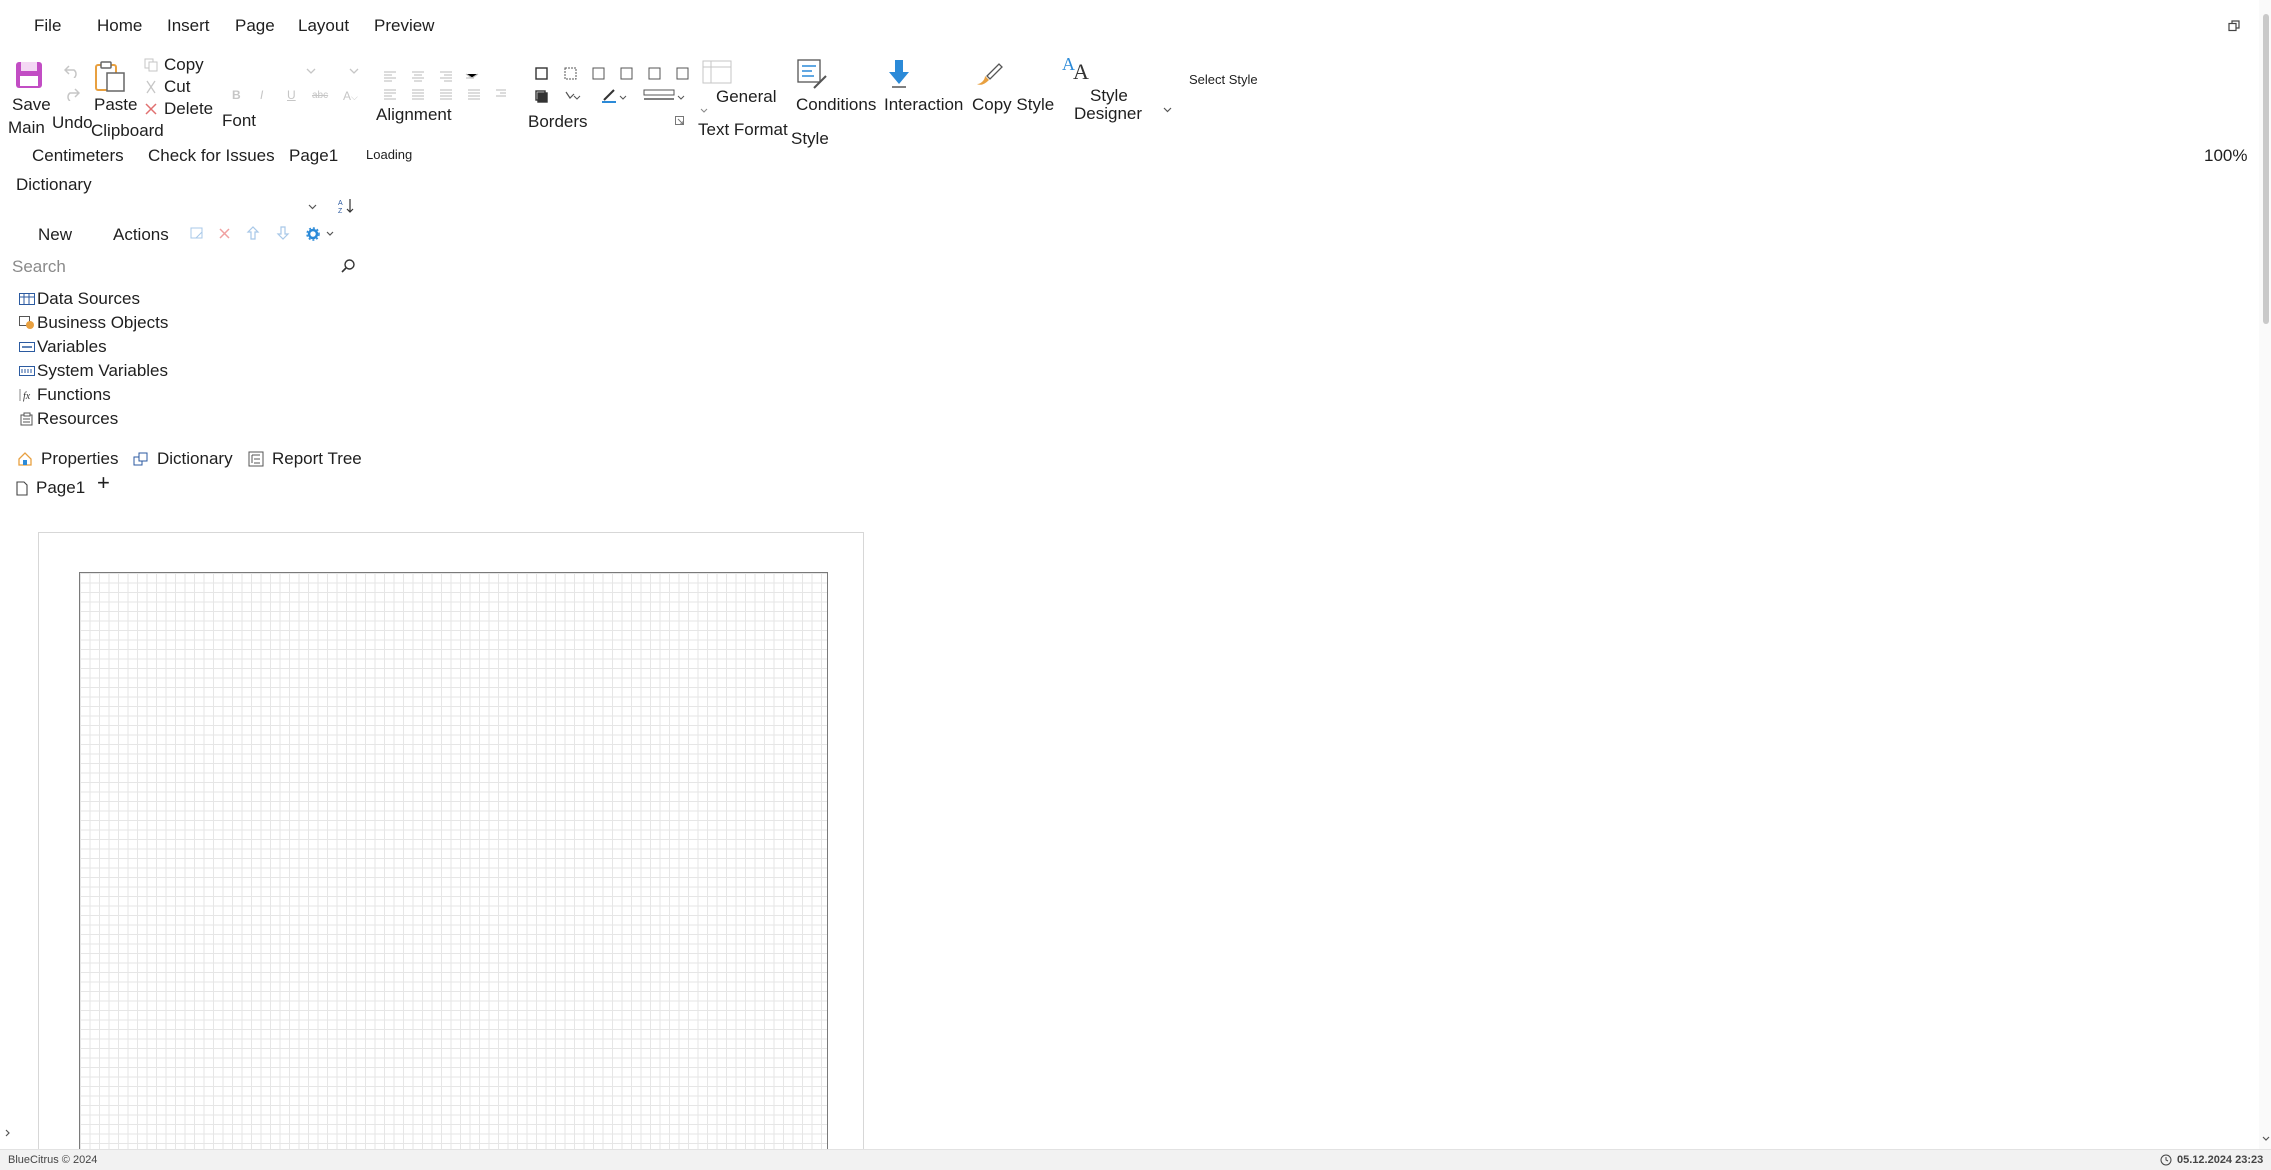  I want to click on variables-icon, so click(27, 347).